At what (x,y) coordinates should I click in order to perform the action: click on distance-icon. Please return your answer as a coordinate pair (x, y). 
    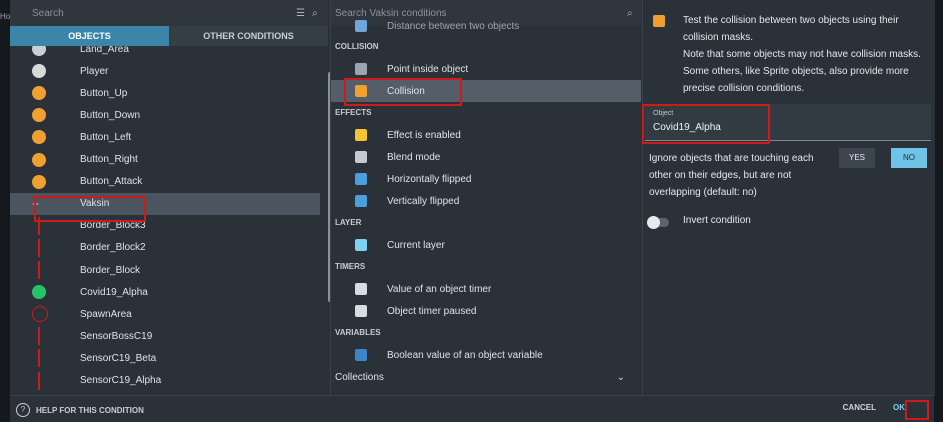
    Looking at the image, I should click on (361, 26).